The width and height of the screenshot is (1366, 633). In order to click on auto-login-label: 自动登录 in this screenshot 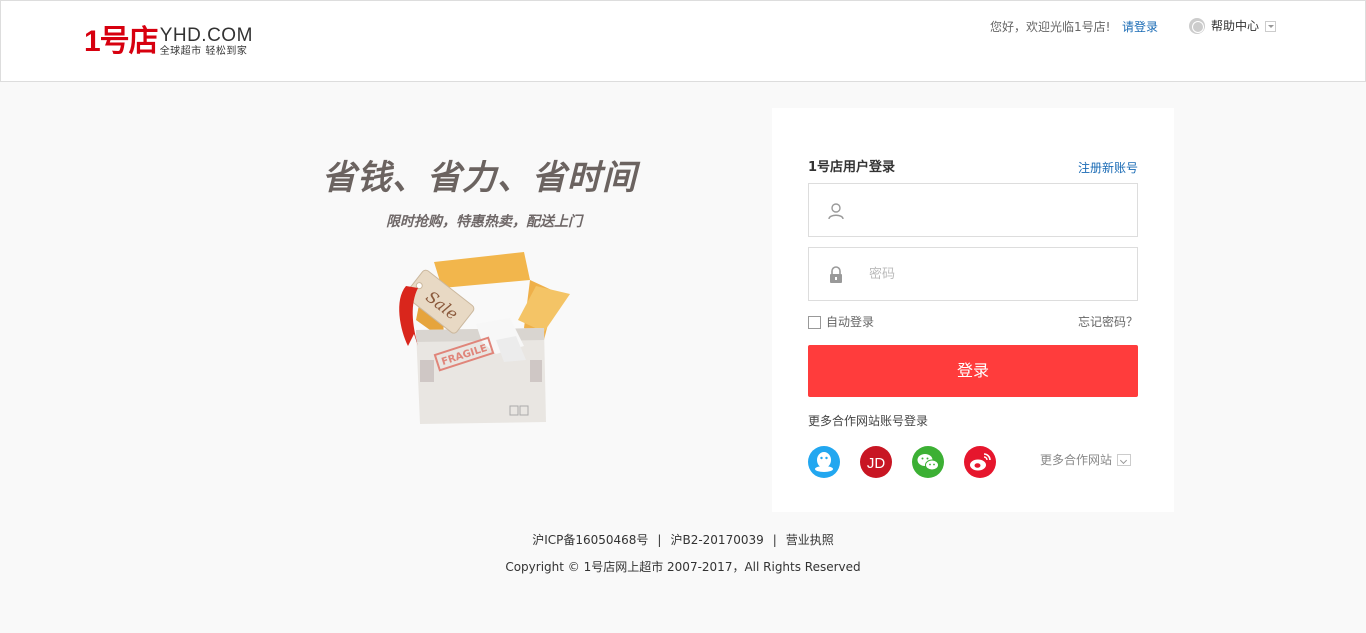, I will do `click(850, 322)`.